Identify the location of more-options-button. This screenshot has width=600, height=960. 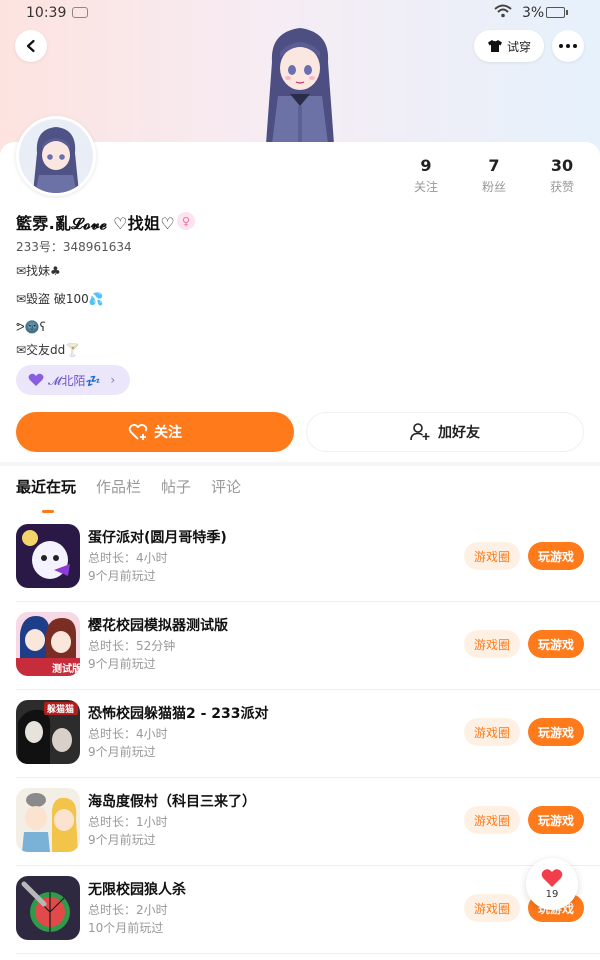
(568, 46).